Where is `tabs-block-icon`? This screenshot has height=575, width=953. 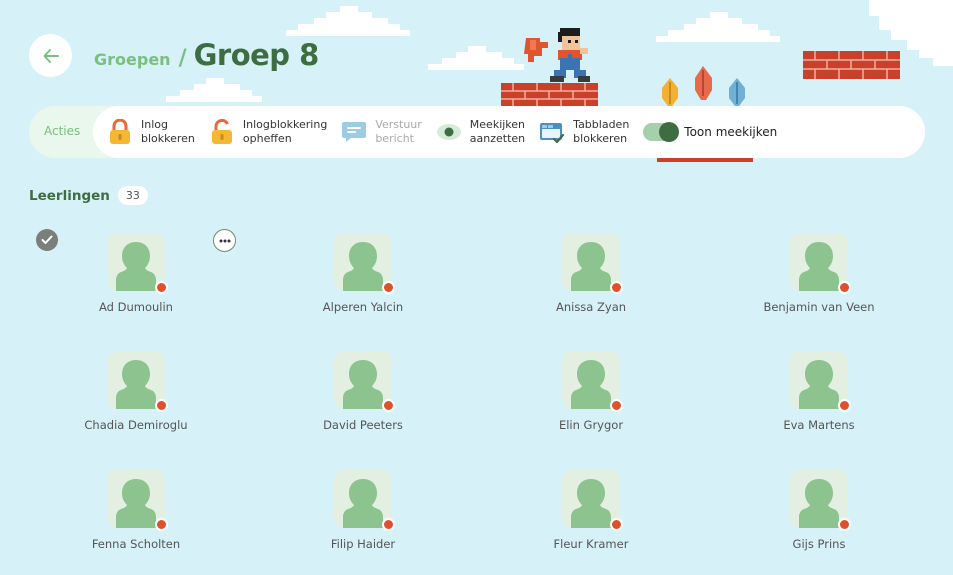
tabs-block-icon is located at coordinates (552, 132).